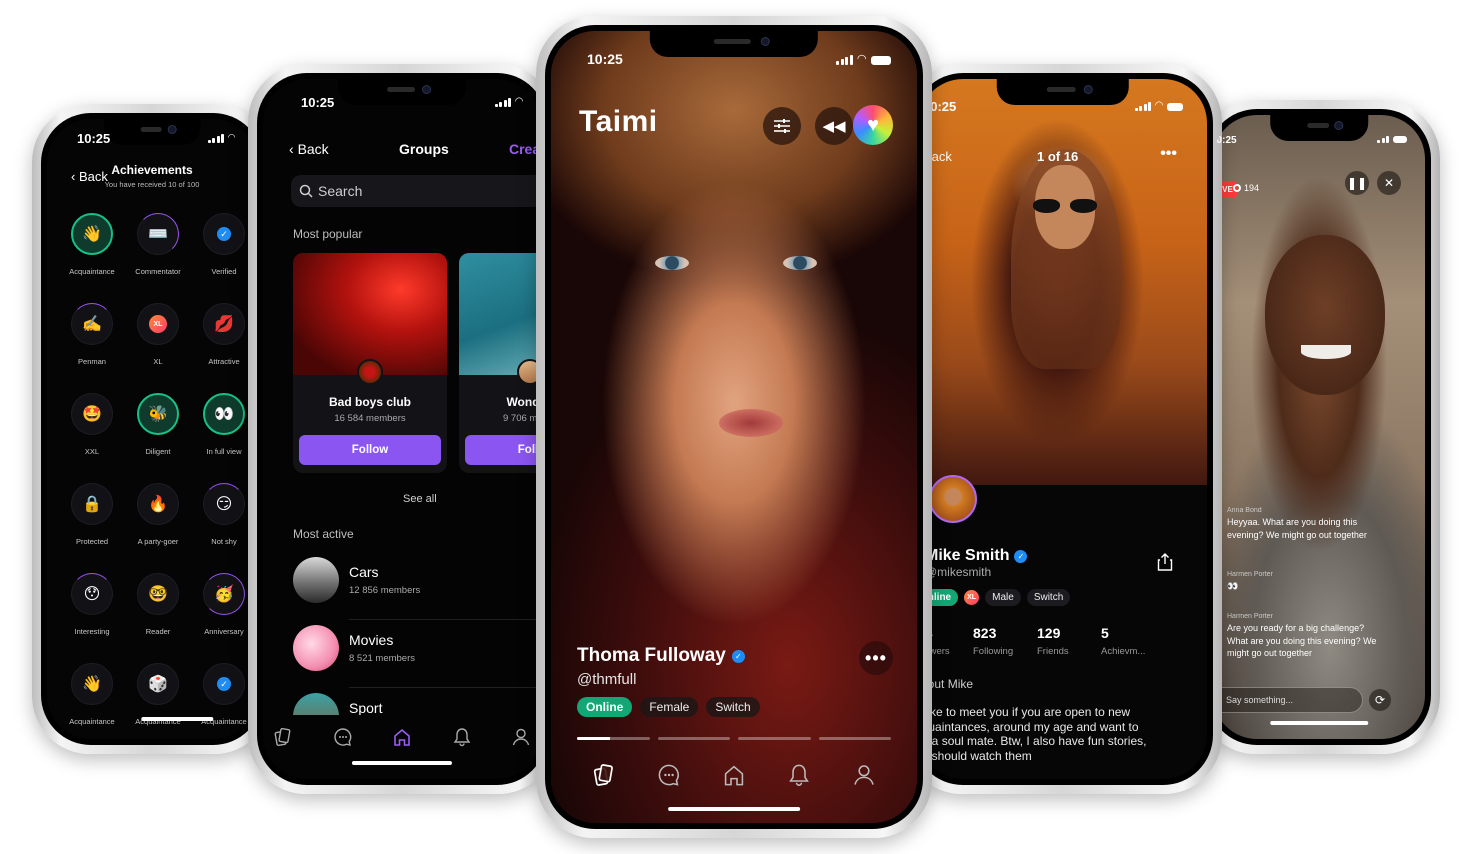  What do you see at coordinates (92, 348) in the screenshot?
I see `achievement-item: ✍️ Penman` at bounding box center [92, 348].